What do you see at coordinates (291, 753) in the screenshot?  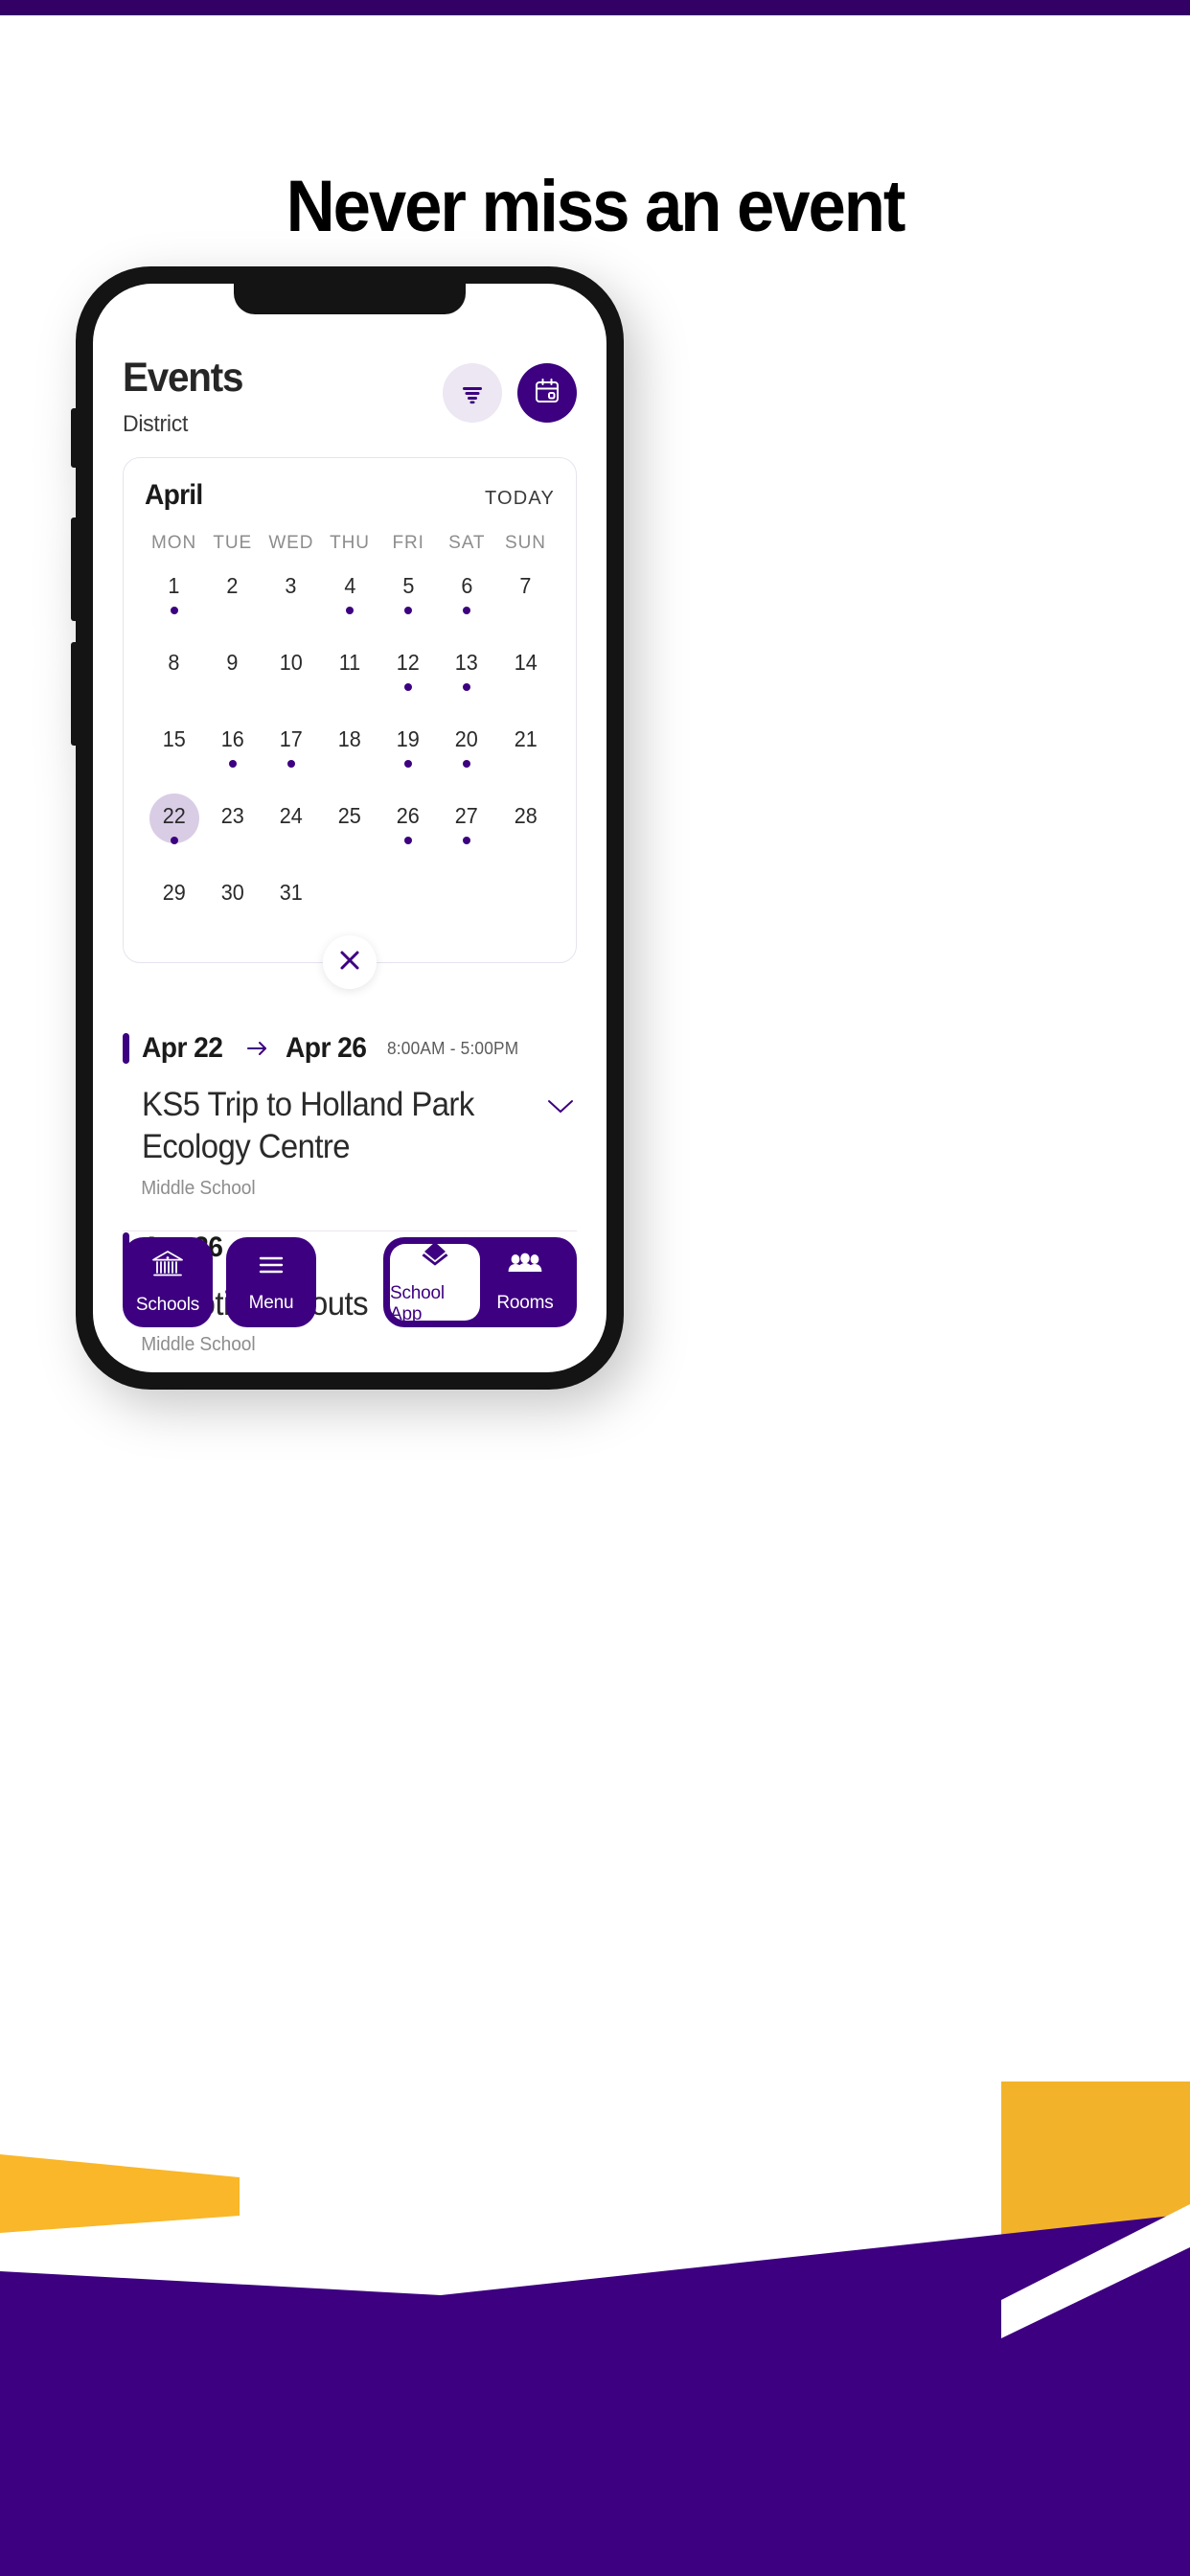 I see `calendar-day-cell: 17` at bounding box center [291, 753].